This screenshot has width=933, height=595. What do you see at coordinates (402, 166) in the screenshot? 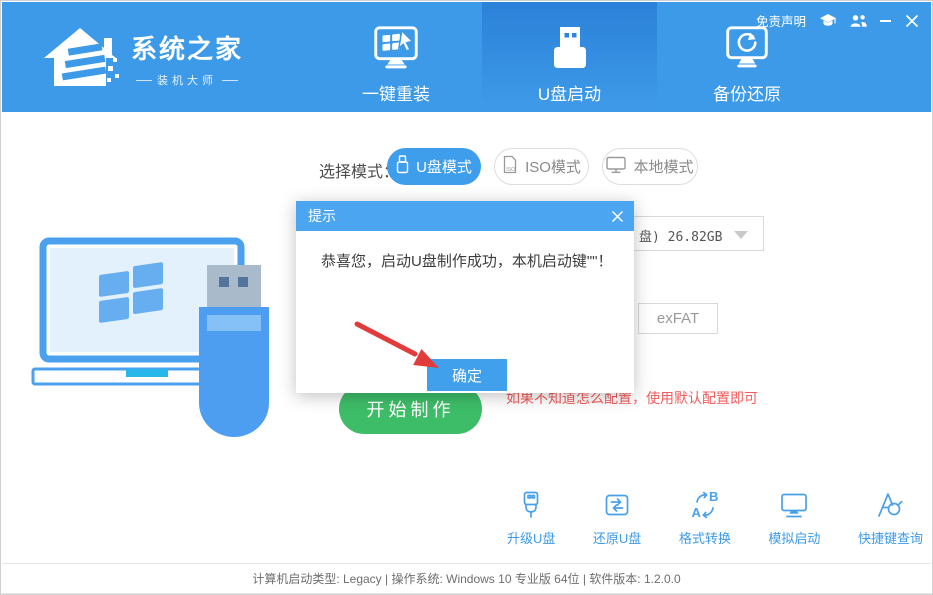
I see `usb-small-icon` at bounding box center [402, 166].